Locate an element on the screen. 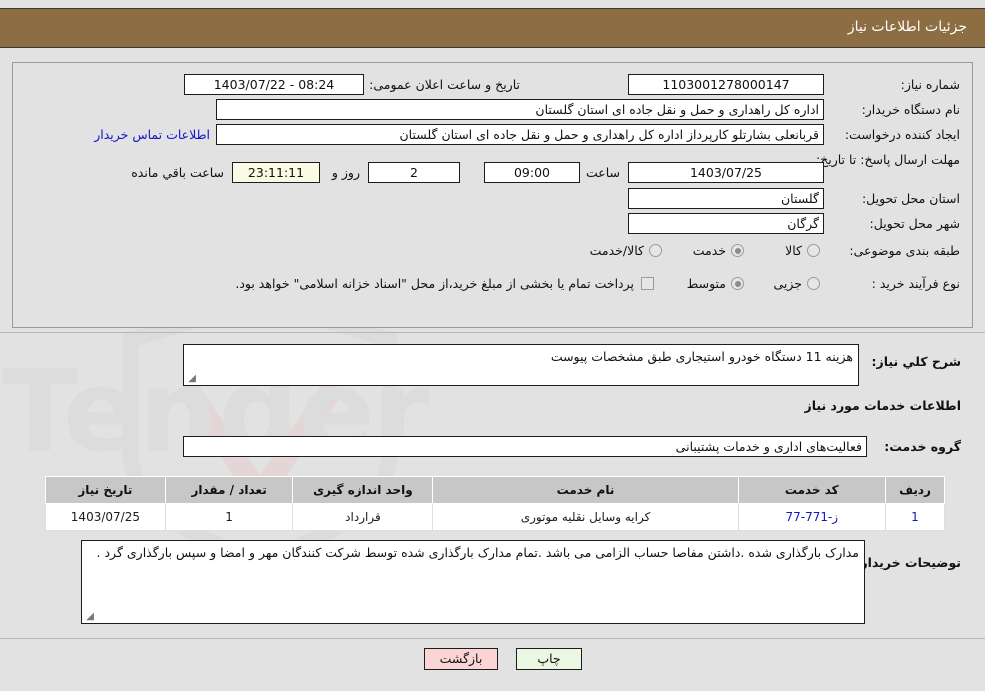 The width and height of the screenshot is (985, 691). treasury-note-checkbox is located at coordinates (647, 283).